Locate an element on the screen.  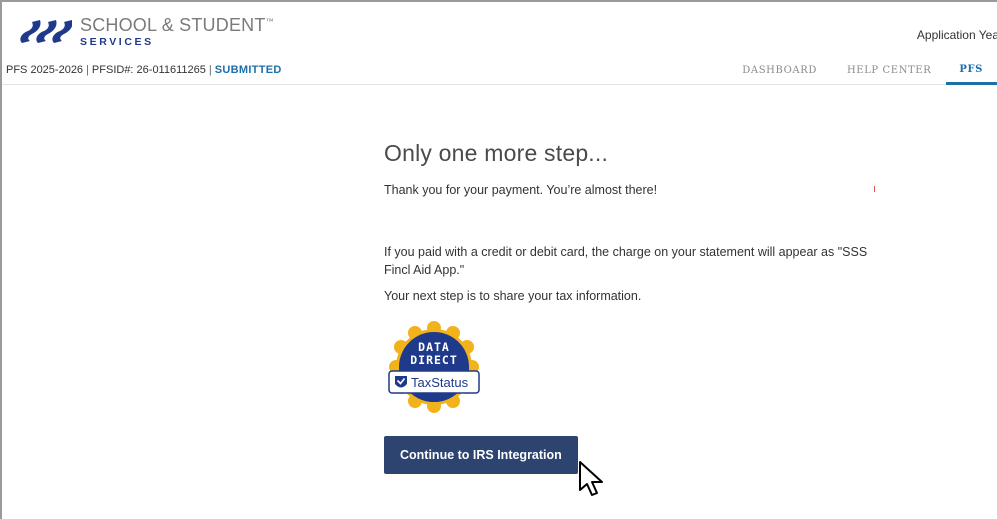
trademark-symbol: ™ is located at coordinates (269, 21).